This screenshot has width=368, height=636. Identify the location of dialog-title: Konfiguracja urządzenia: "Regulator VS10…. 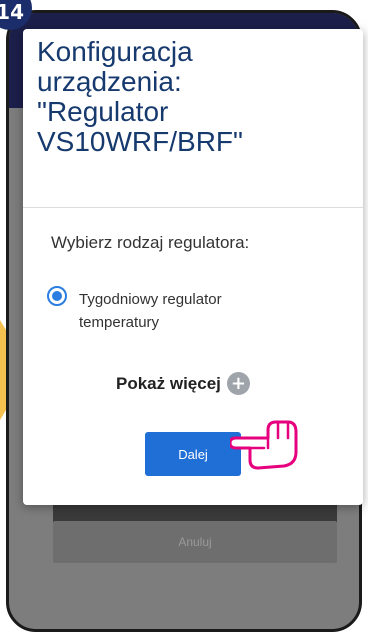
(140, 96).